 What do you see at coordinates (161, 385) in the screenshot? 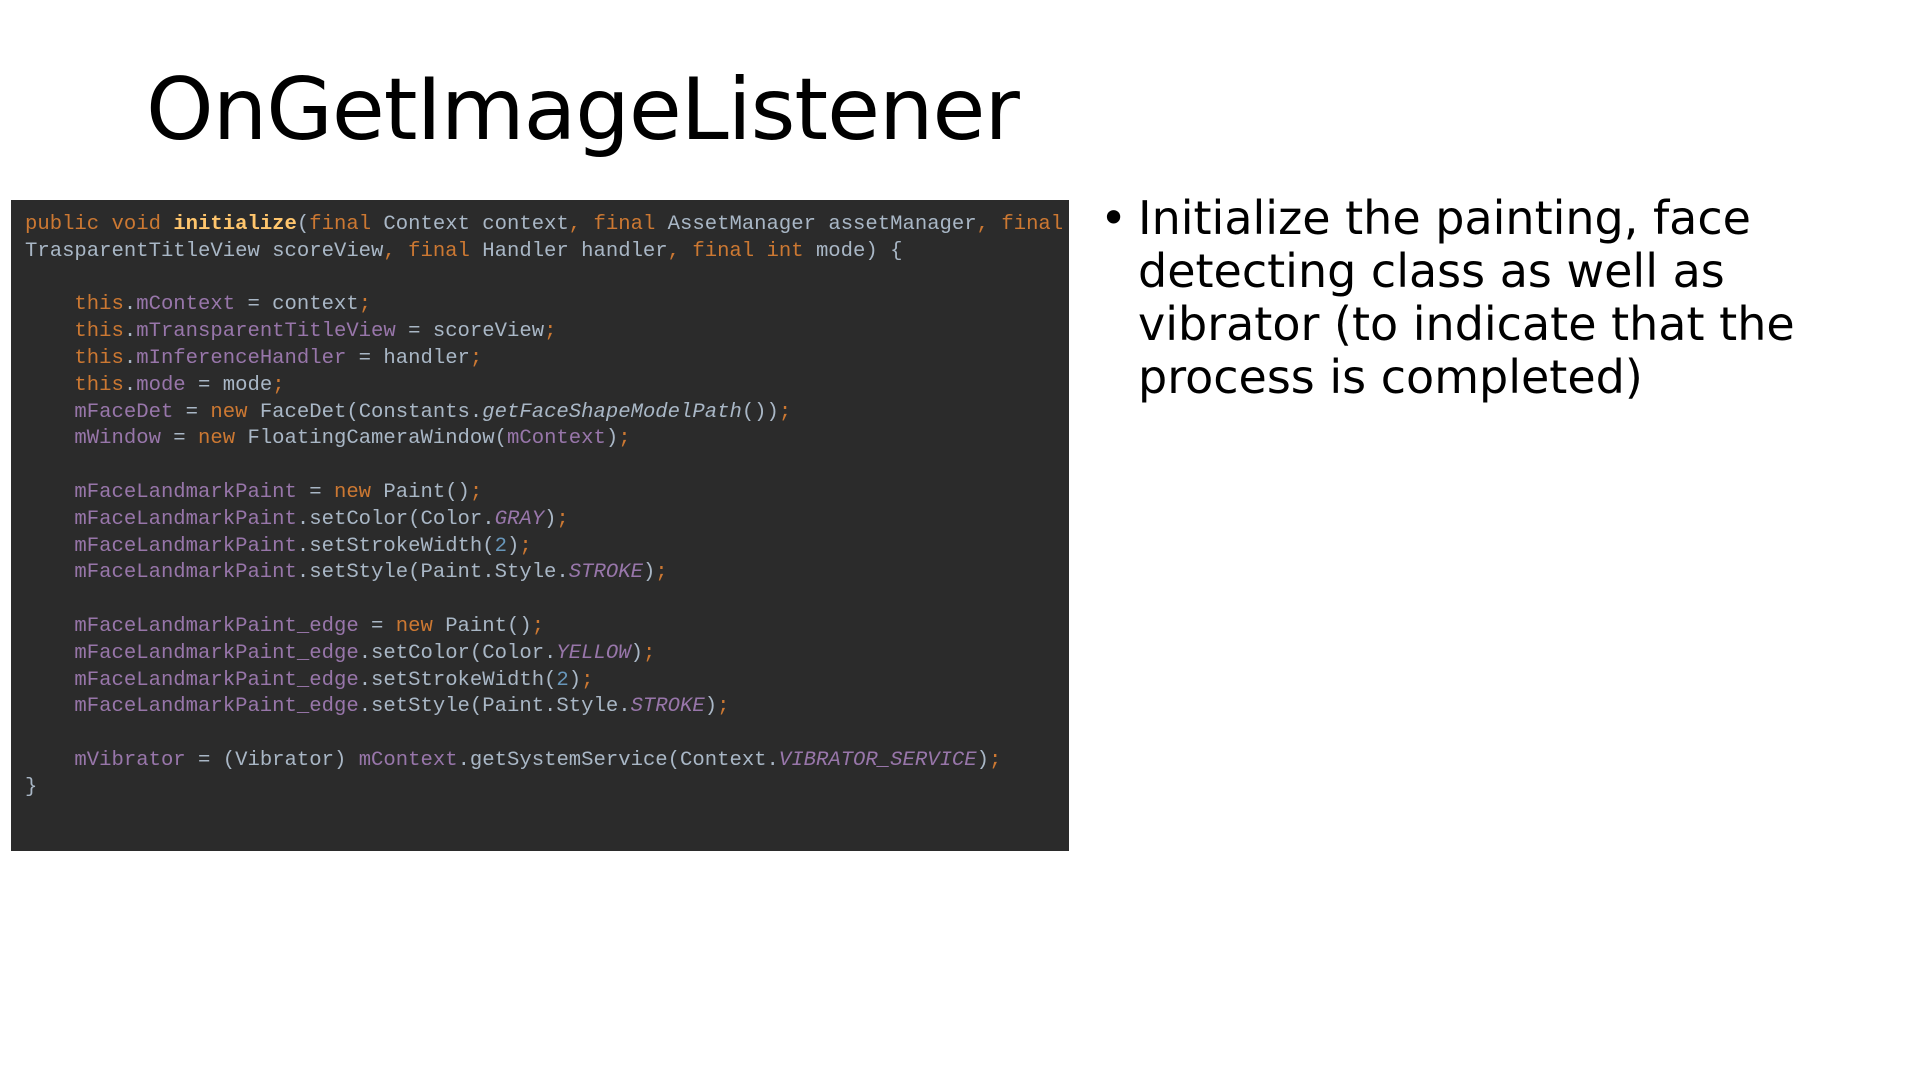
I see `code-token: mode` at bounding box center [161, 385].